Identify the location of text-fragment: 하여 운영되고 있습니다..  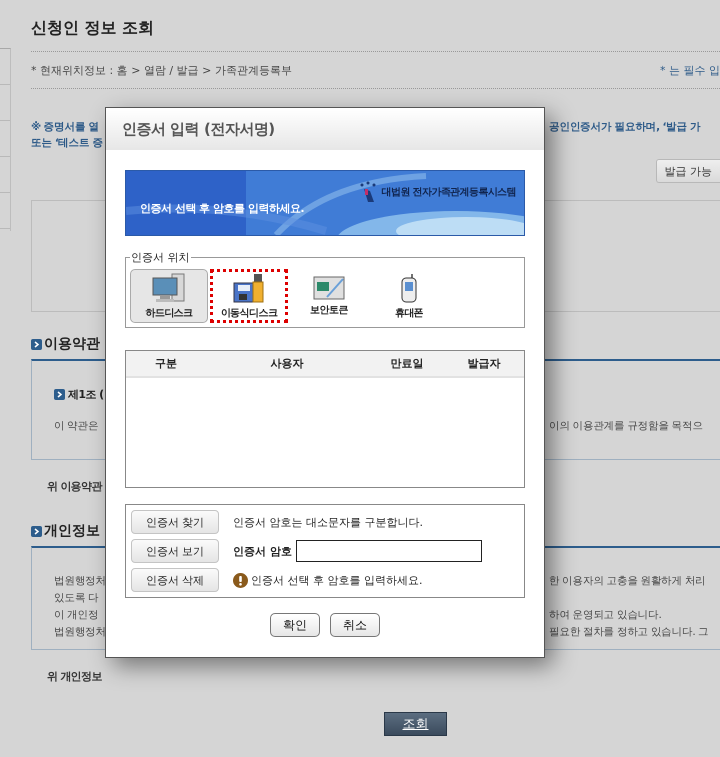
(605, 615).